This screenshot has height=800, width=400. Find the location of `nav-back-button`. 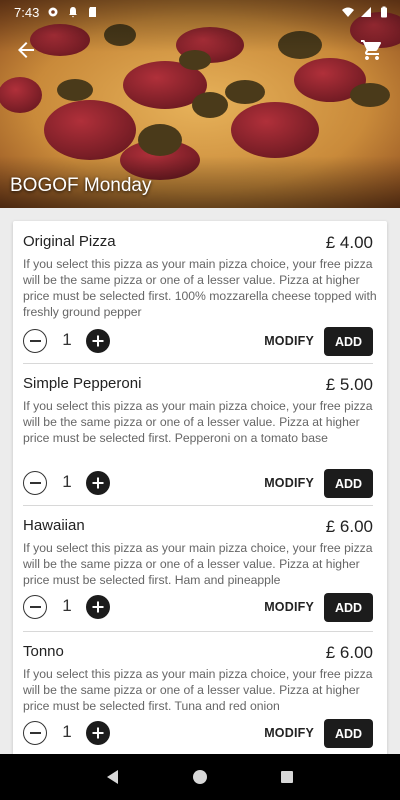

nav-back-button is located at coordinates (113, 777).